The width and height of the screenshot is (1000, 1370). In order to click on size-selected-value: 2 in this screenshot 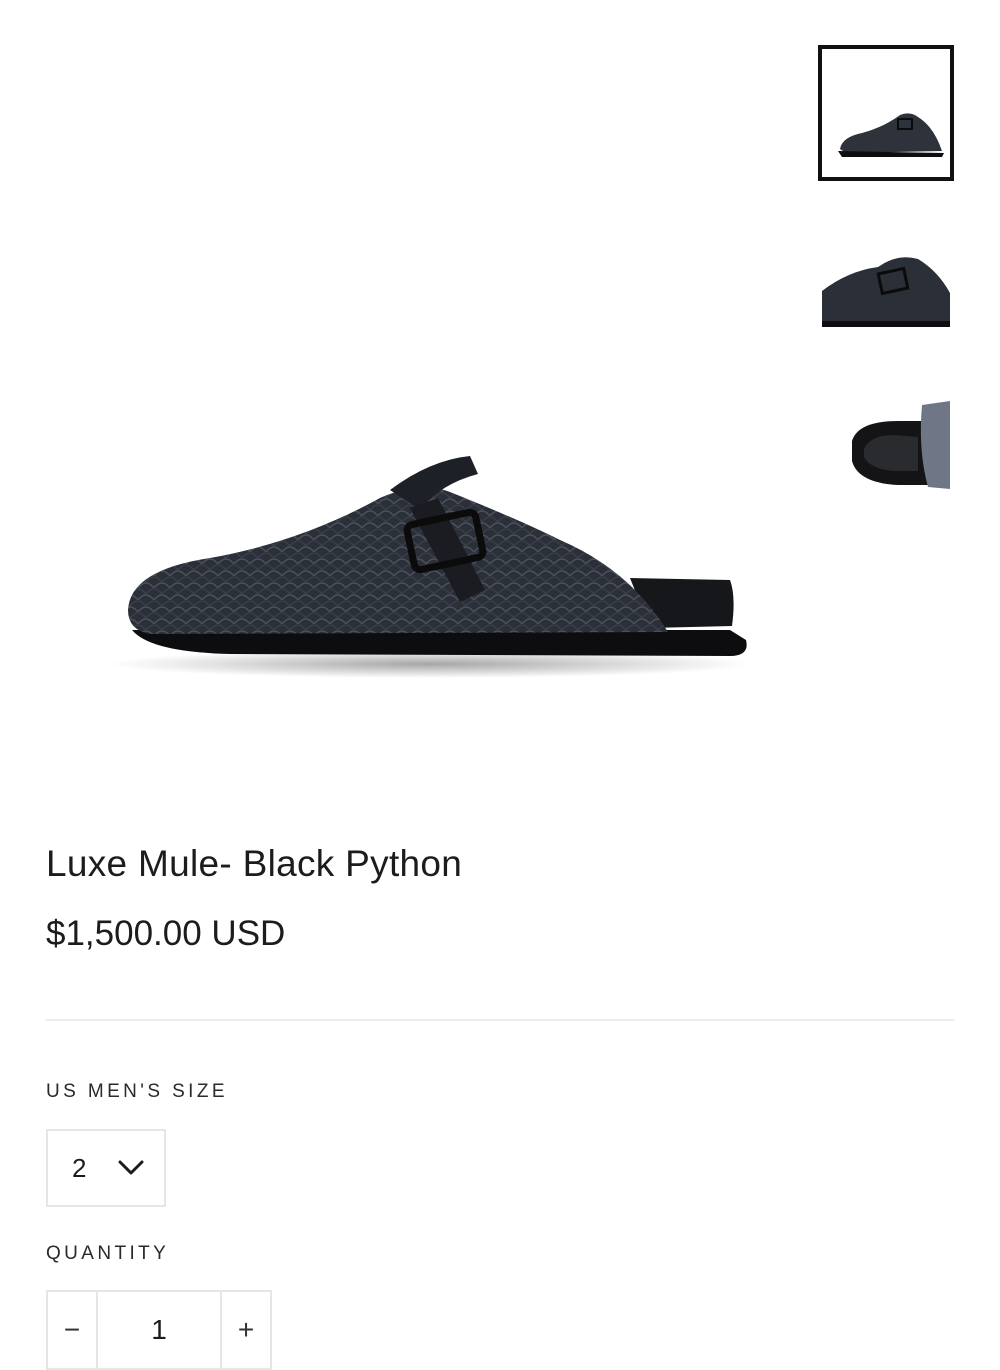, I will do `click(79, 1168)`.